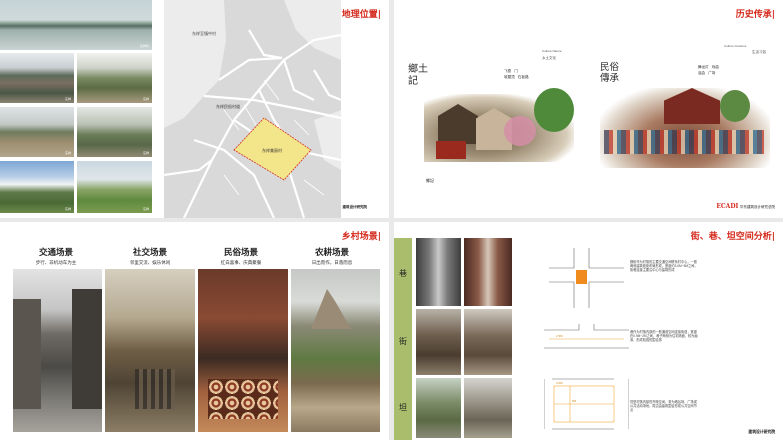 The width and height of the screenshot is (783, 440). Describe the element at coordinates (144, 46) in the screenshot. I see `photo-caption: 东祥村` at that location.